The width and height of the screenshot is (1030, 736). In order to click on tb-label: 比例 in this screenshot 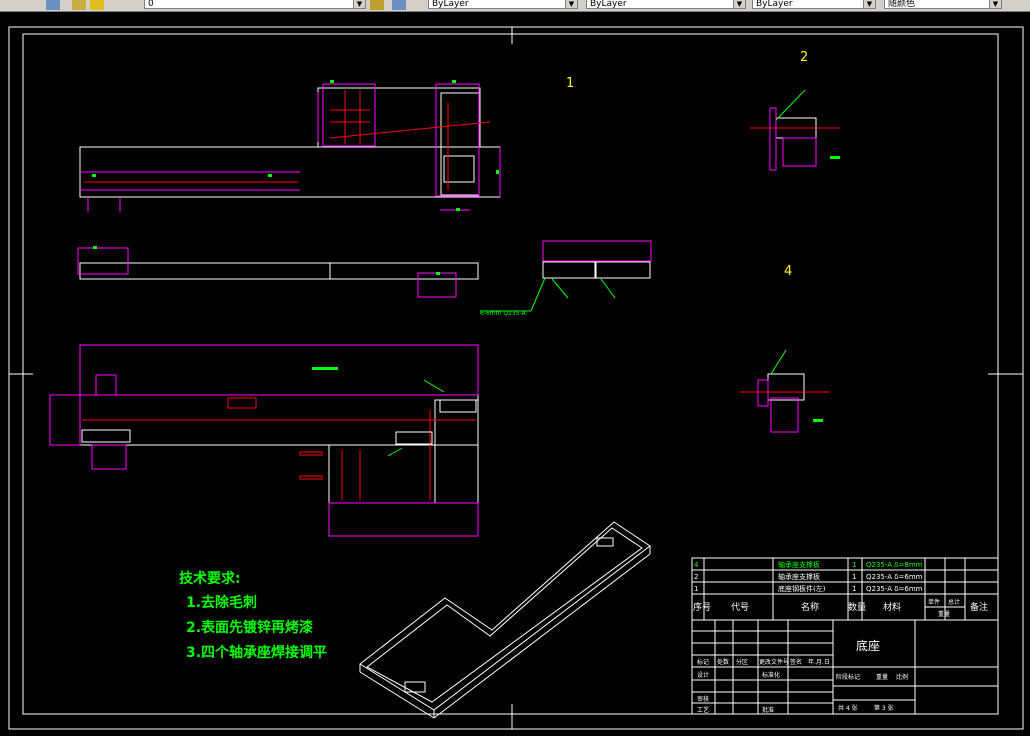, I will do `click(902, 677)`.